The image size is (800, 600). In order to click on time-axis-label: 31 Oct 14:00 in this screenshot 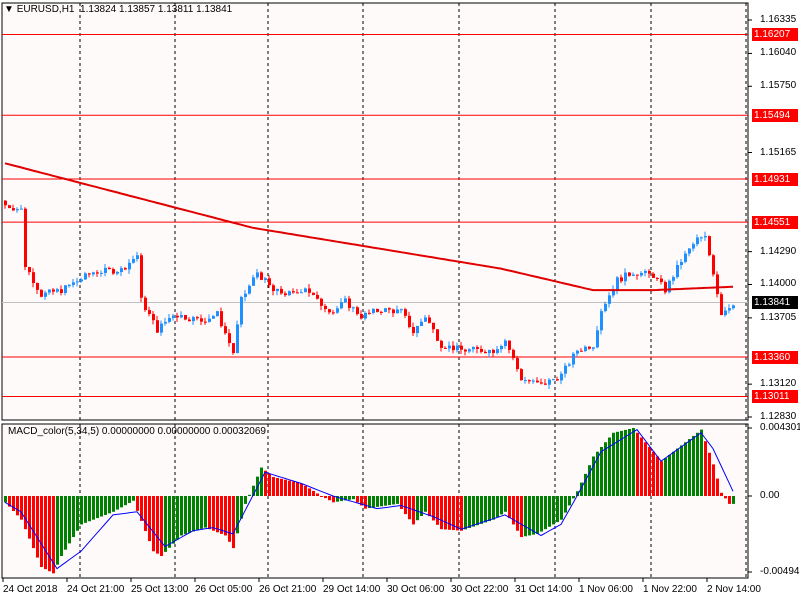, I will do `click(544, 589)`.